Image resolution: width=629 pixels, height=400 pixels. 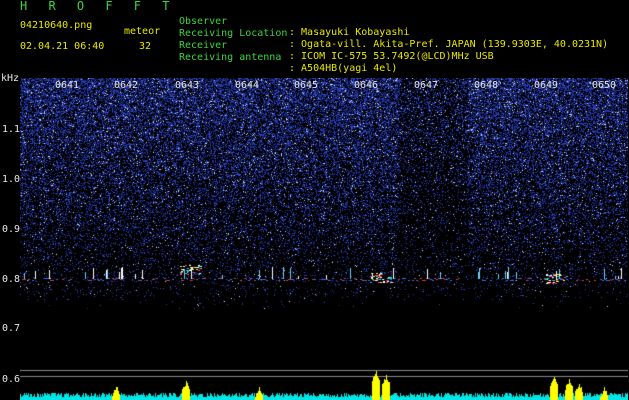 I want to click on y-tick-0.9: 0.9, so click(x=11, y=229).